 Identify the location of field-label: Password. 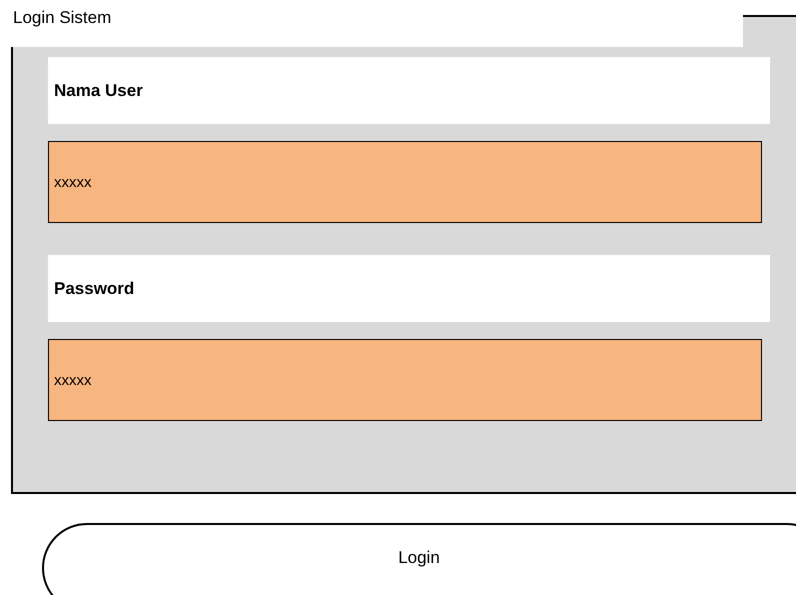
(409, 288).